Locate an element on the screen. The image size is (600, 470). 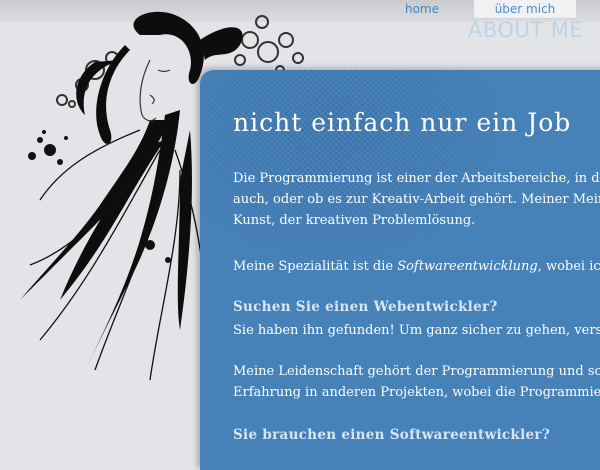
face-outline is located at coordinates (155, 90).